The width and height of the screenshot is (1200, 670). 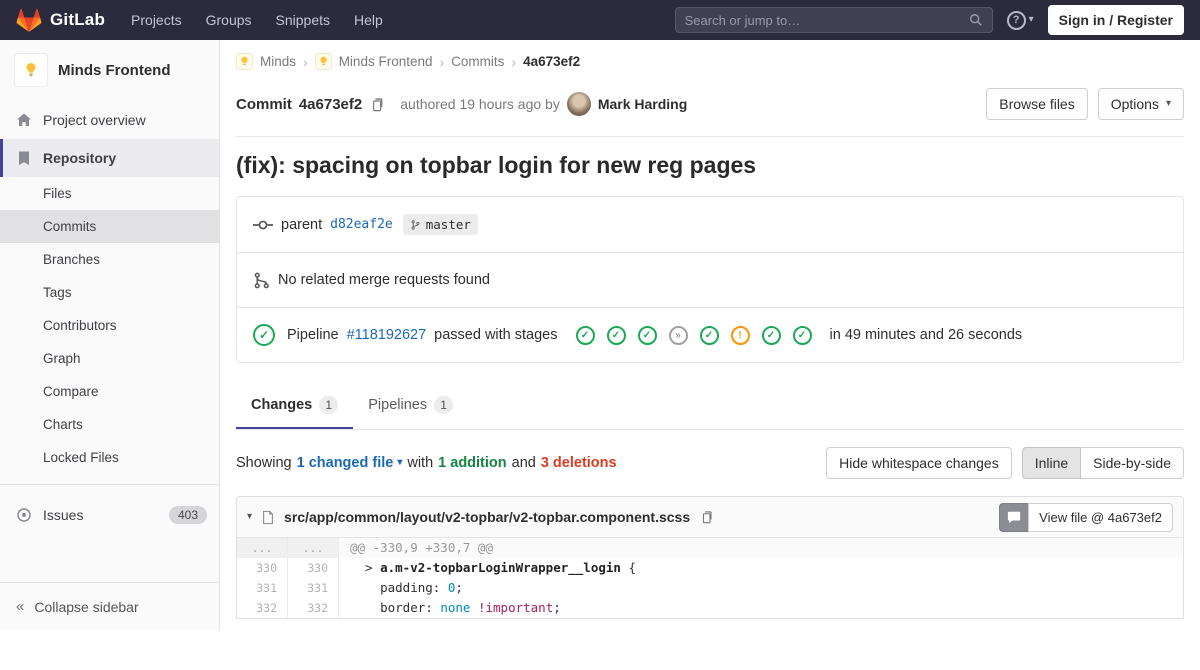 What do you see at coordinates (459, 587) in the screenshot?
I see `code-token: ;` at bounding box center [459, 587].